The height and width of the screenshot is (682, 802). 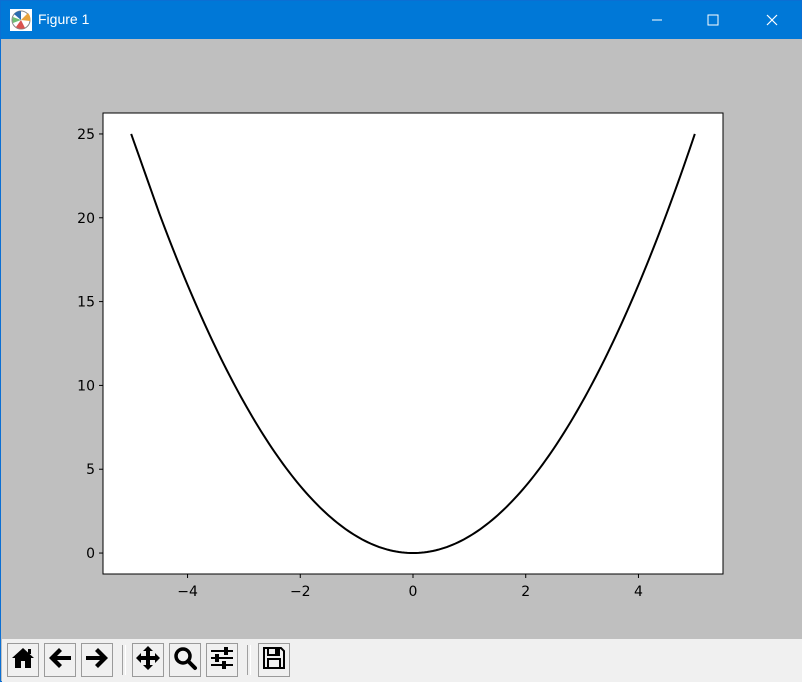 I want to click on title-bar: Figure 1, so click(x=401, y=20).